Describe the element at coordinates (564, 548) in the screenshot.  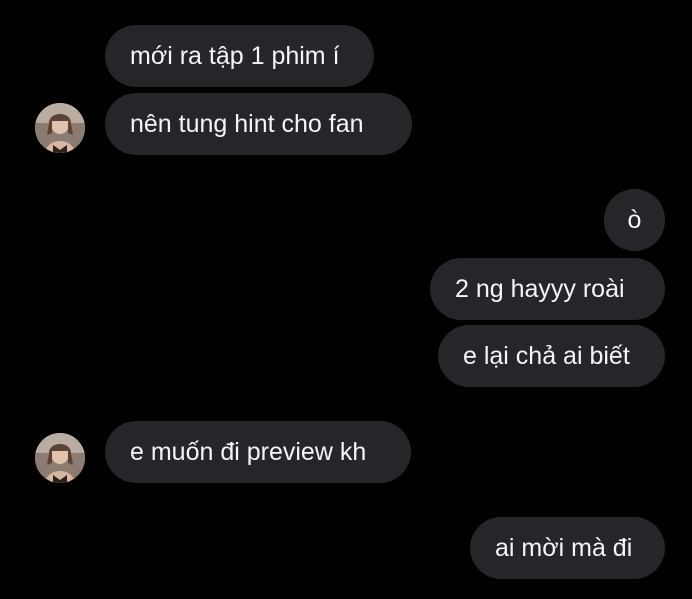
I see `message-text: ai mời mà đi` at that location.